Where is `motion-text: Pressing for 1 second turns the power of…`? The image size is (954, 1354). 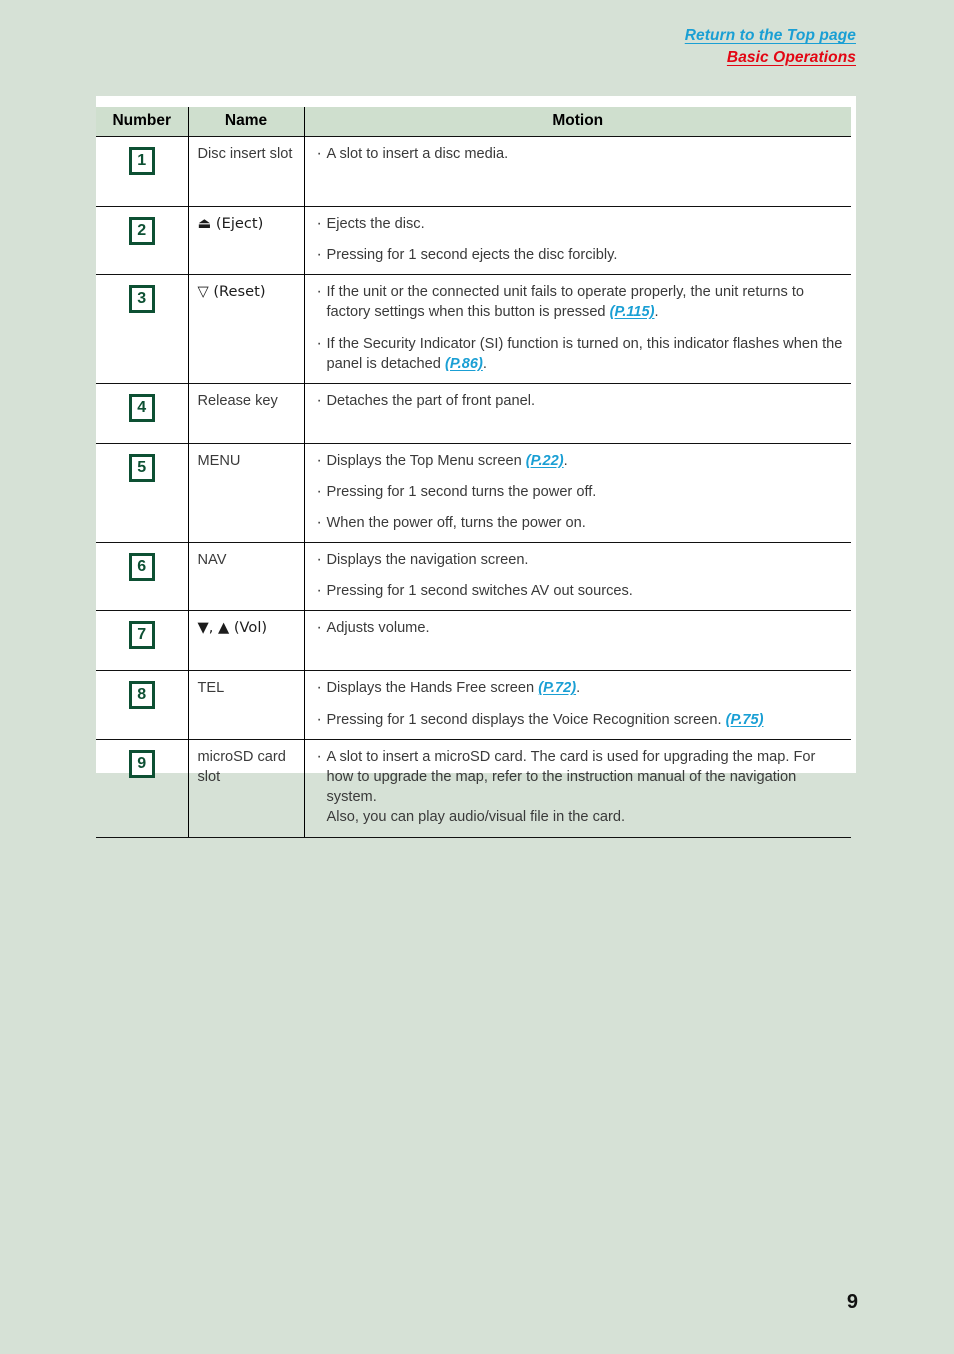
motion-text: Pressing for 1 second turns the power of… is located at coordinates (461, 491).